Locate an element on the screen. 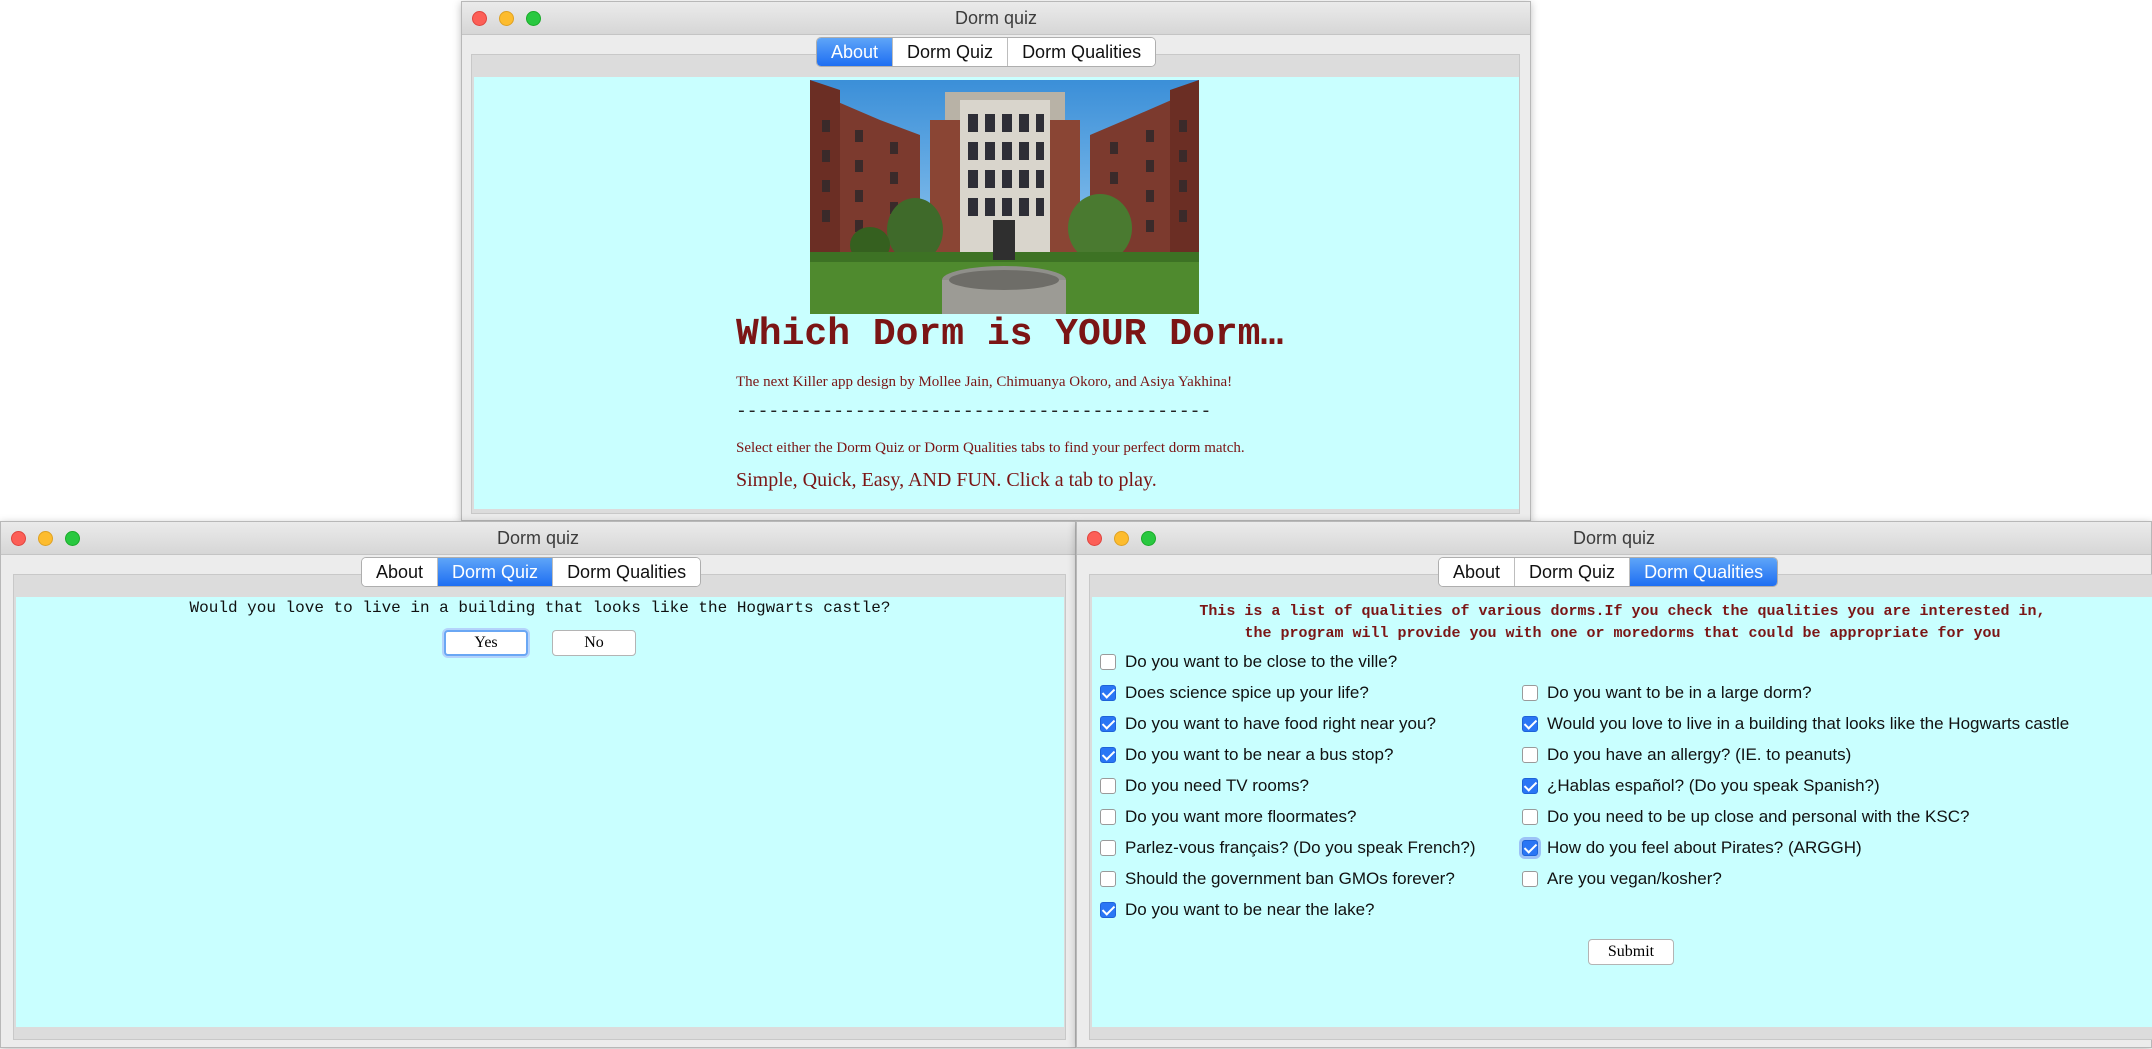 The height and width of the screenshot is (1049, 2152). quality-option: Do you want to be near the lake? is located at coordinates (1237, 910).